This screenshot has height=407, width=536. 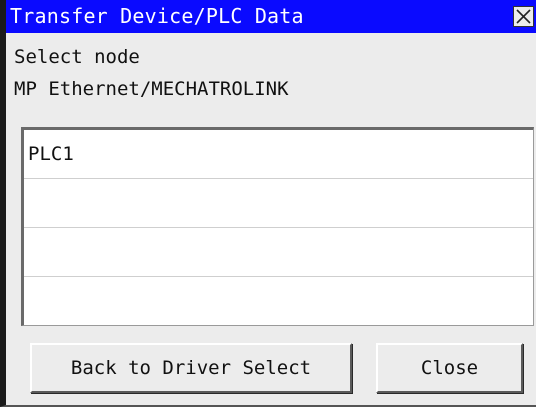 What do you see at coordinates (151, 89) in the screenshot?
I see `driver-name-label: MP Ethernet/MECHATROLINK` at bounding box center [151, 89].